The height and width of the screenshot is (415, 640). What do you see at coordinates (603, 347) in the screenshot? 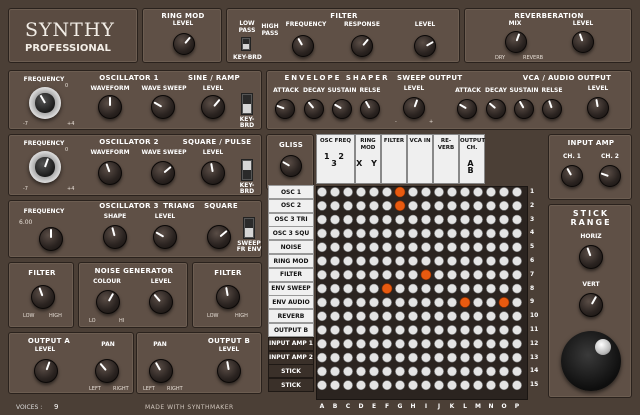
I see `joystick-handle` at bounding box center [603, 347].